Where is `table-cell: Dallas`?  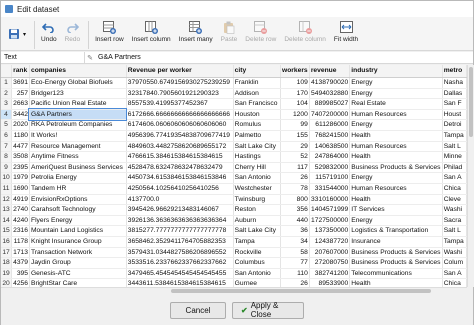
table-cell: Dallas is located at coordinates (454, 94).